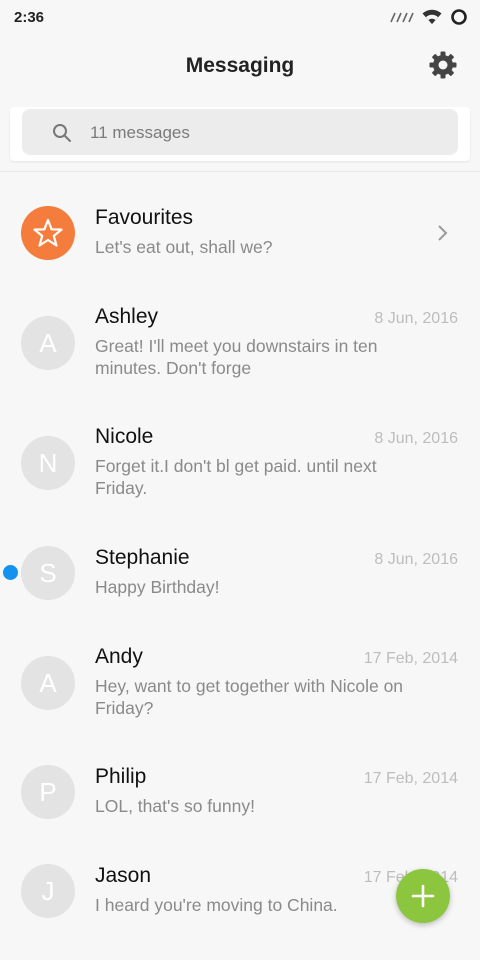 Image resolution: width=480 pixels, height=960 pixels. Describe the element at coordinates (62, 133) in the screenshot. I see `search-icon` at that location.